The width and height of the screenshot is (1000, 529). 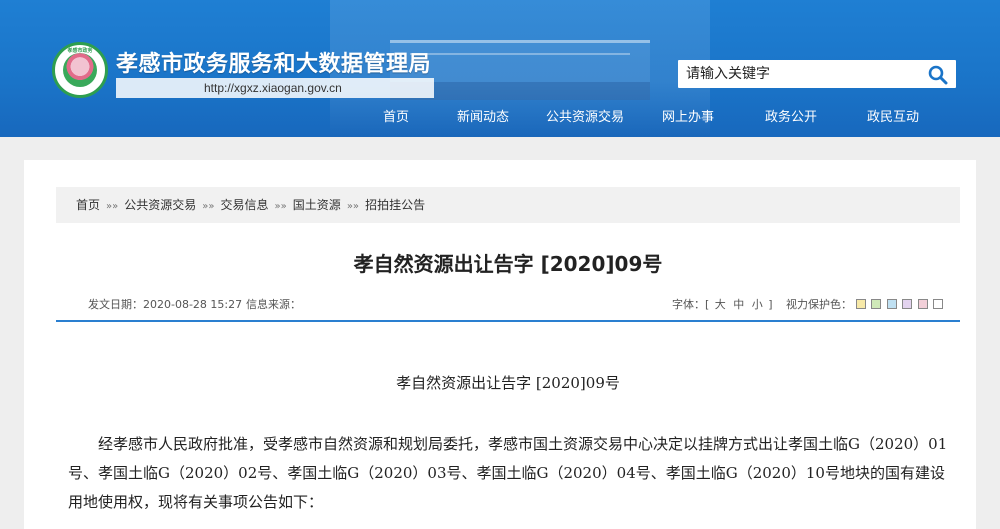 What do you see at coordinates (508, 321) in the screenshot?
I see `title-divider` at bounding box center [508, 321].